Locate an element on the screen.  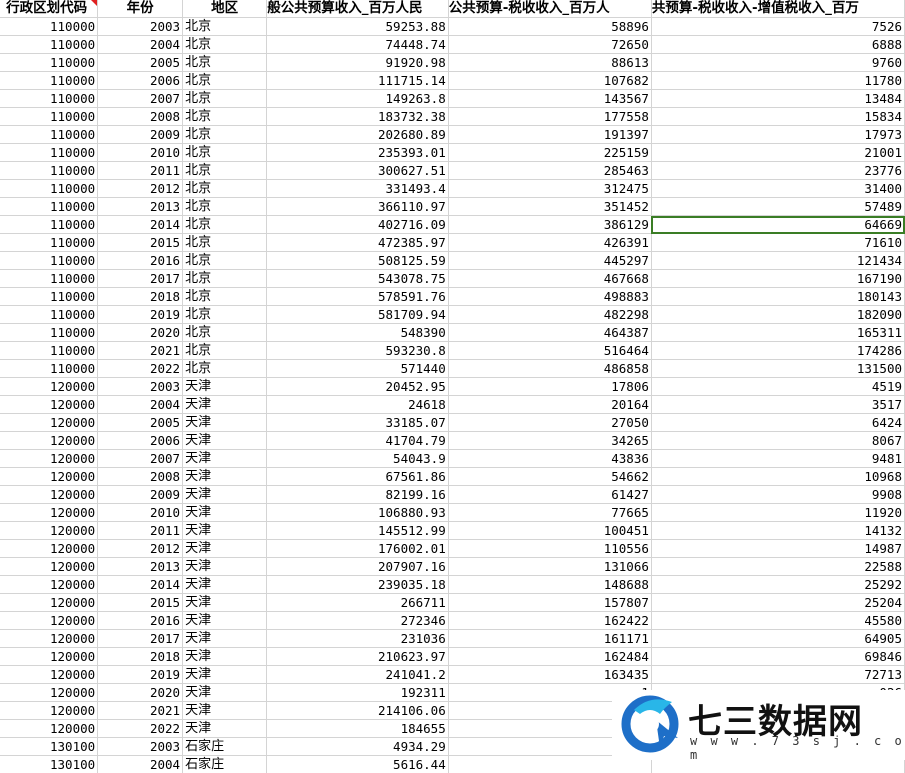
column-header-tax-revenue: 公共预算-税收收入_百万人 is located at coordinates (550, 9).